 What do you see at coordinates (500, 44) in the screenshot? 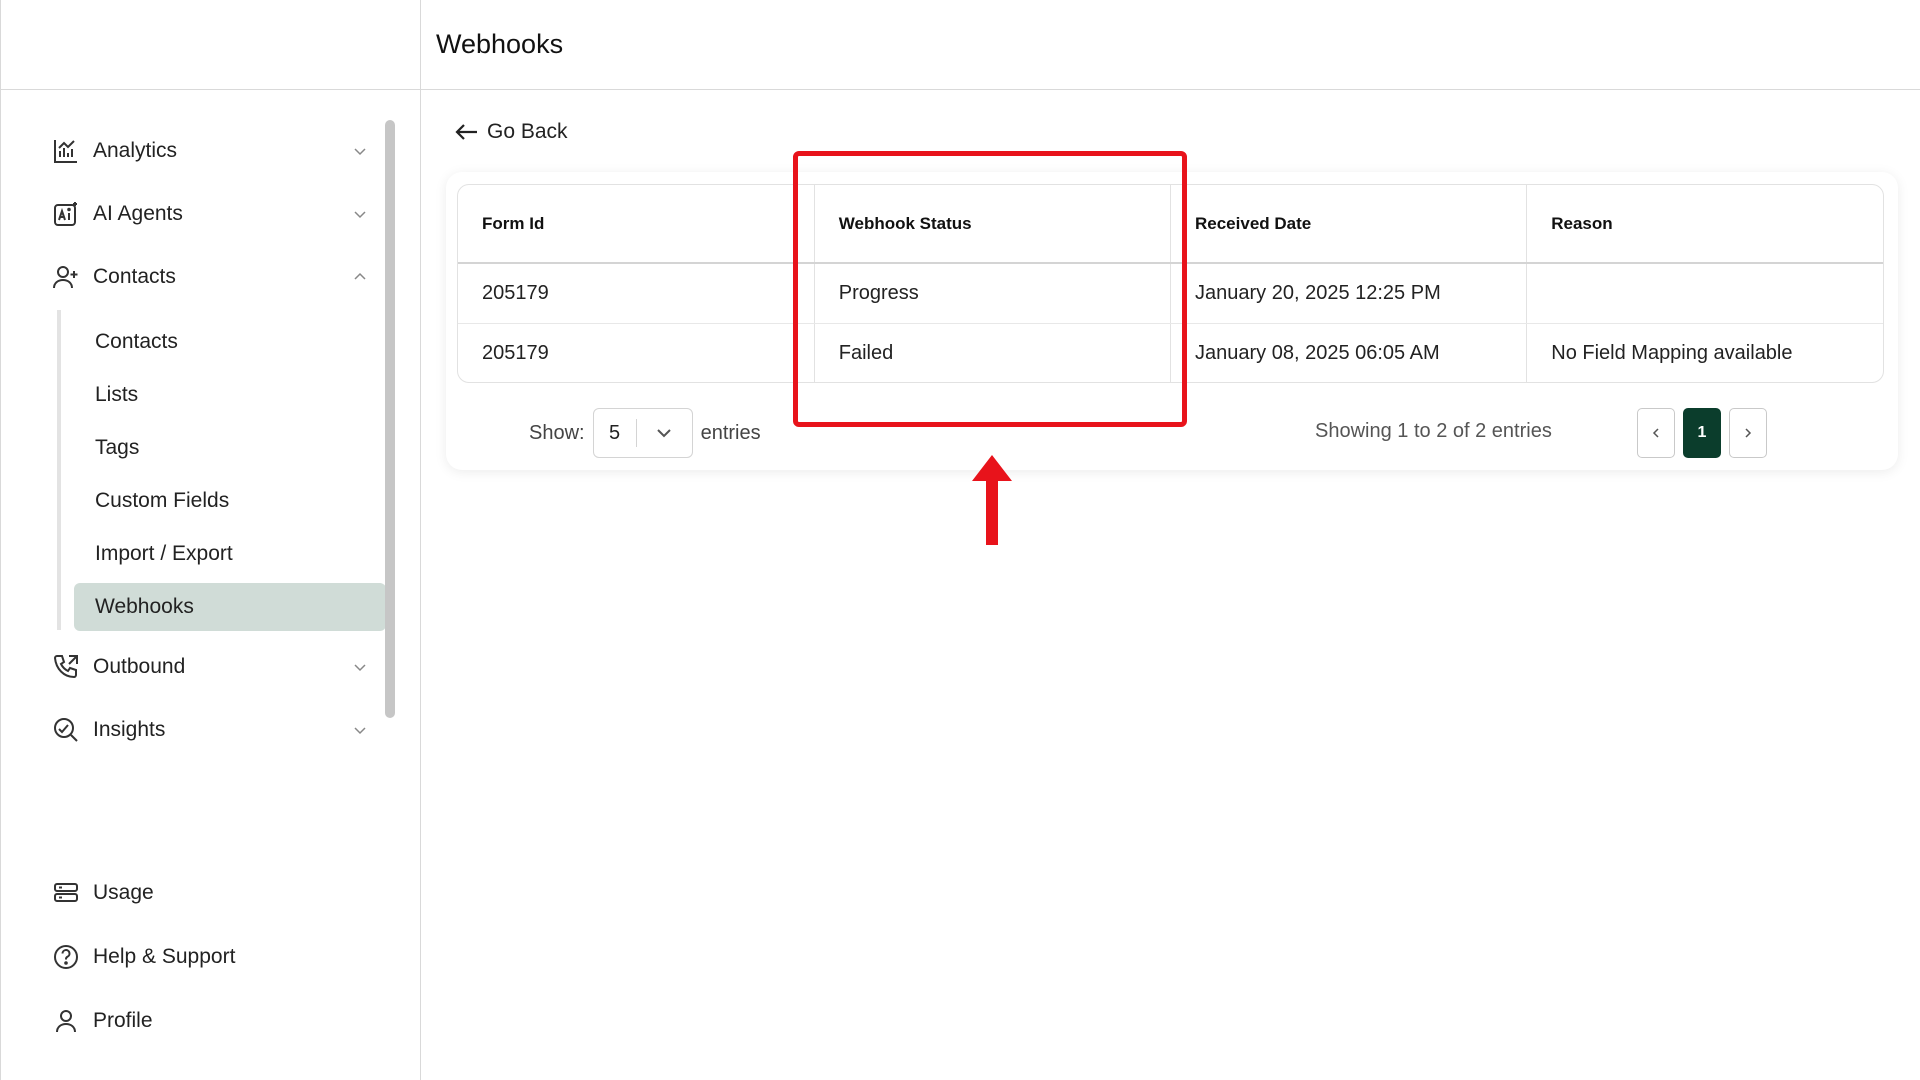
I see `page-title: Webhooks` at bounding box center [500, 44].